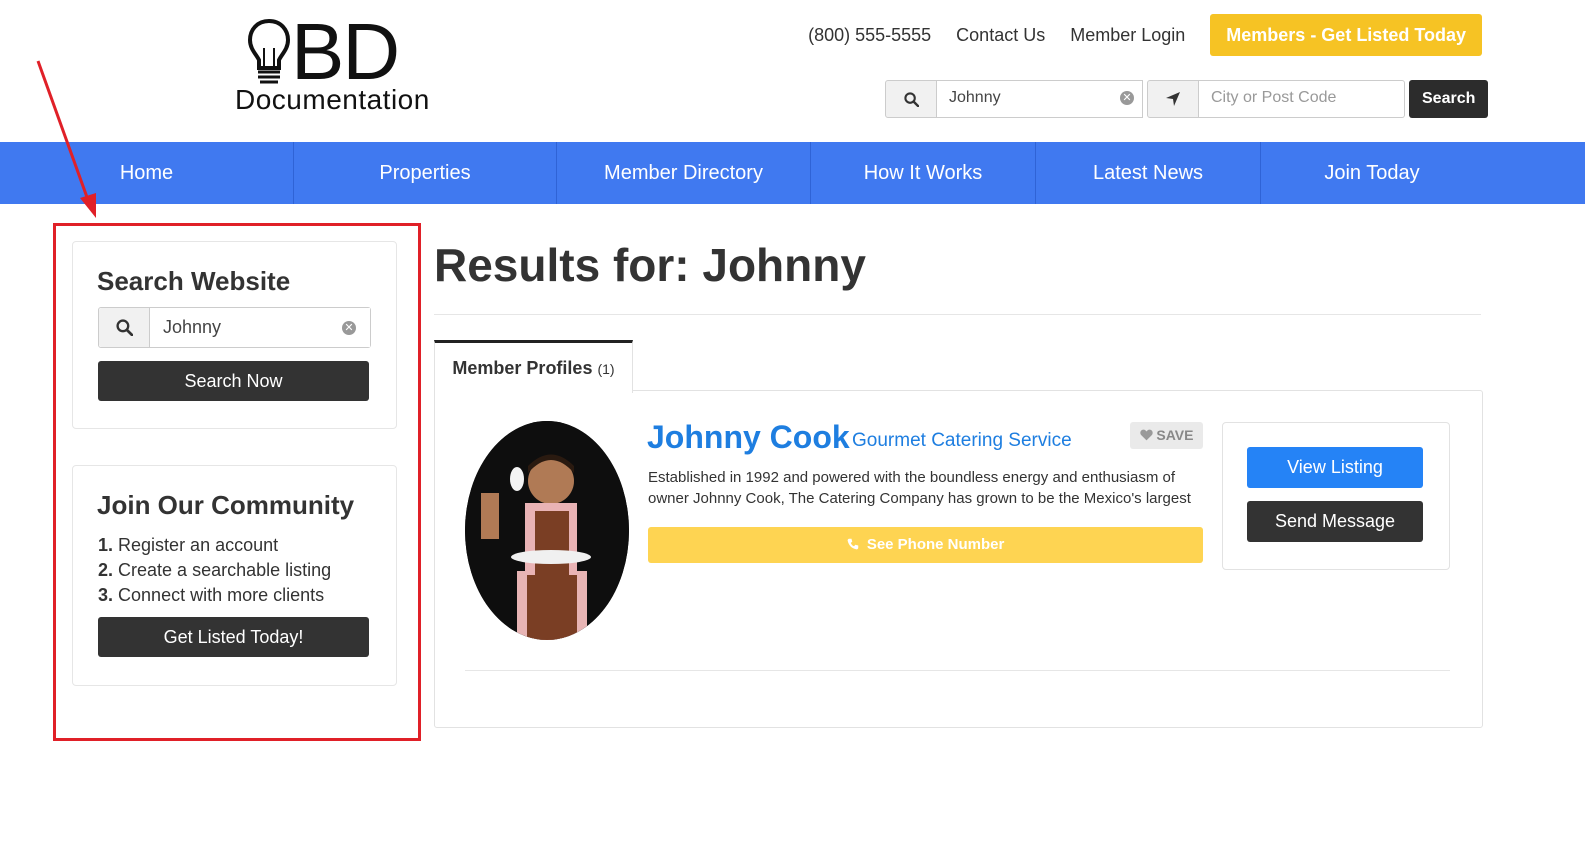 The height and width of the screenshot is (844, 1585). Describe the element at coordinates (923, 173) in the screenshot. I see `nav-item-how-it-works: How It Works` at that location.